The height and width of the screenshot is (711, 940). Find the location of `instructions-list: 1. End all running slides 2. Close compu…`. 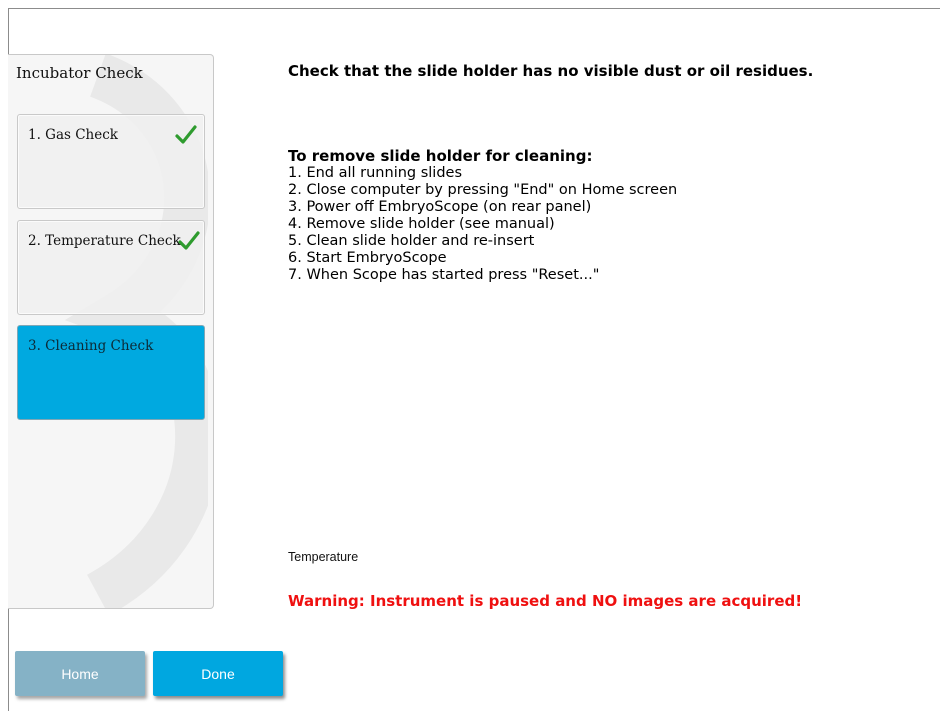

instructions-list: 1. End all running slides 2. Close compu… is located at coordinates (482, 224).